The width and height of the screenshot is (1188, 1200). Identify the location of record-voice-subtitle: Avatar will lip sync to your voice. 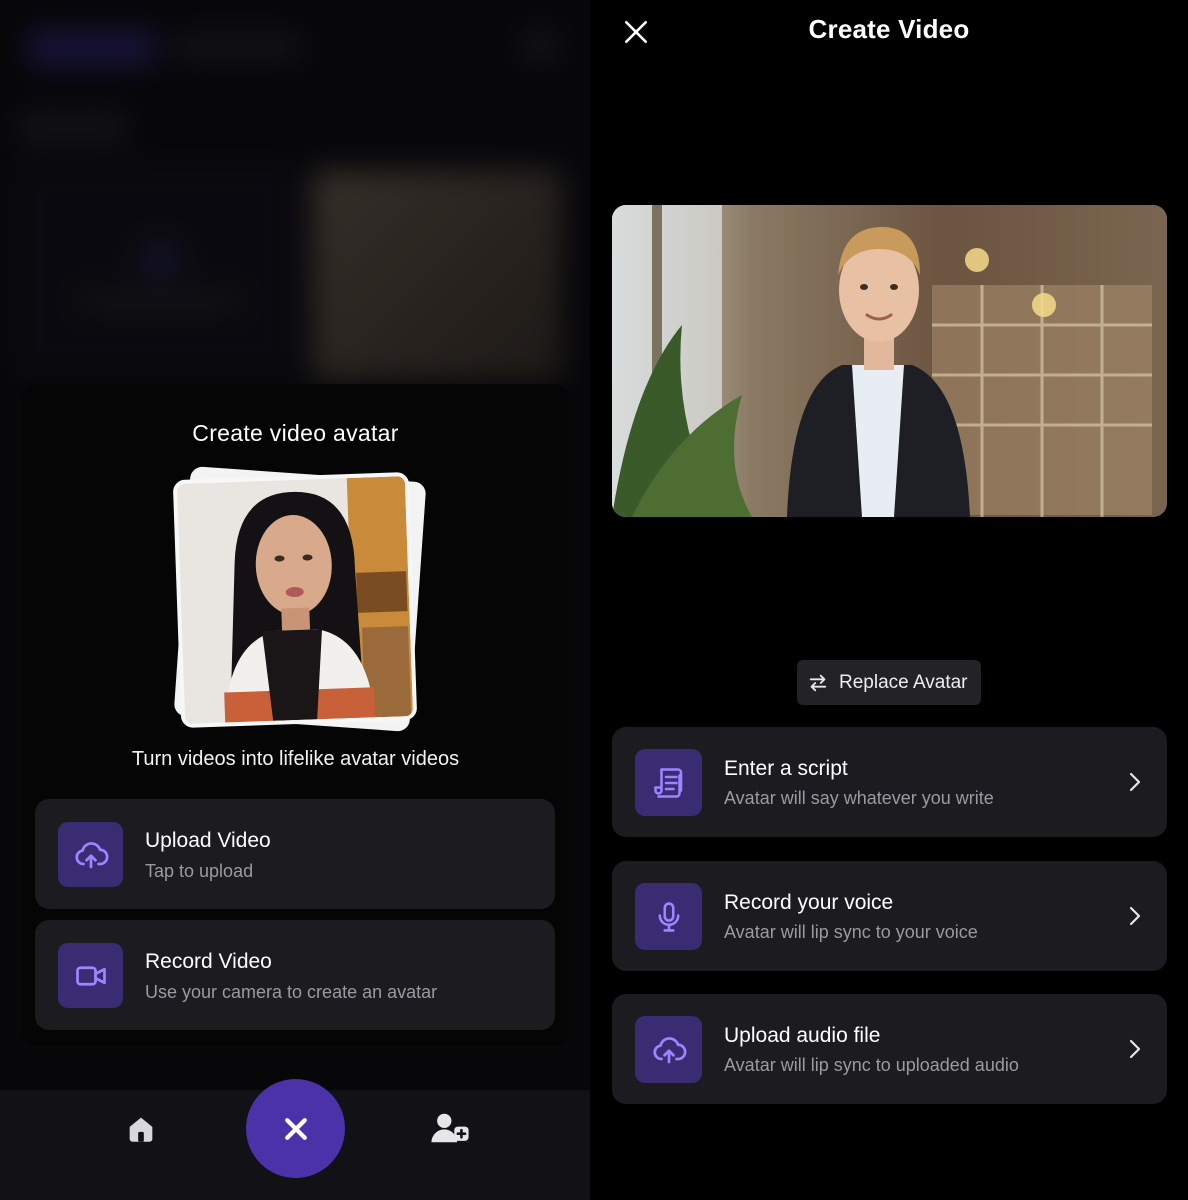
(851, 932).